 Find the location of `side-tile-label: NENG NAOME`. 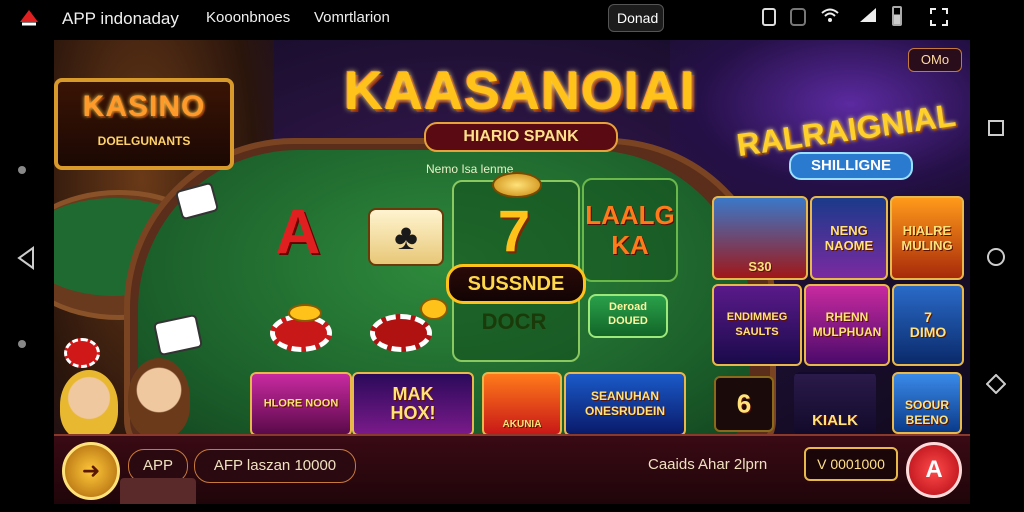

side-tile-label: NENG NAOME is located at coordinates (849, 238).